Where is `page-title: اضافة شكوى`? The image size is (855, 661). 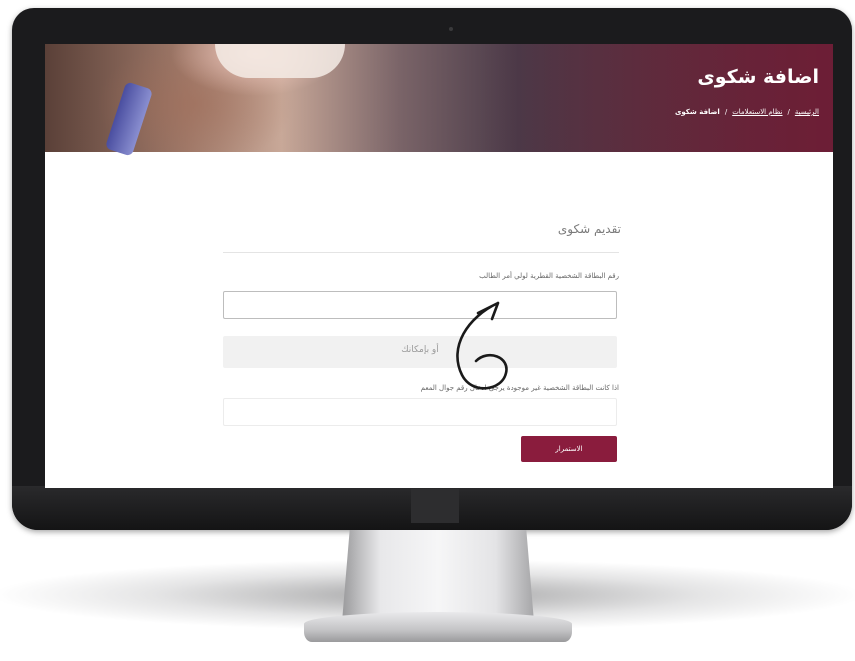
page-title: اضافة شكوى is located at coordinates (758, 77).